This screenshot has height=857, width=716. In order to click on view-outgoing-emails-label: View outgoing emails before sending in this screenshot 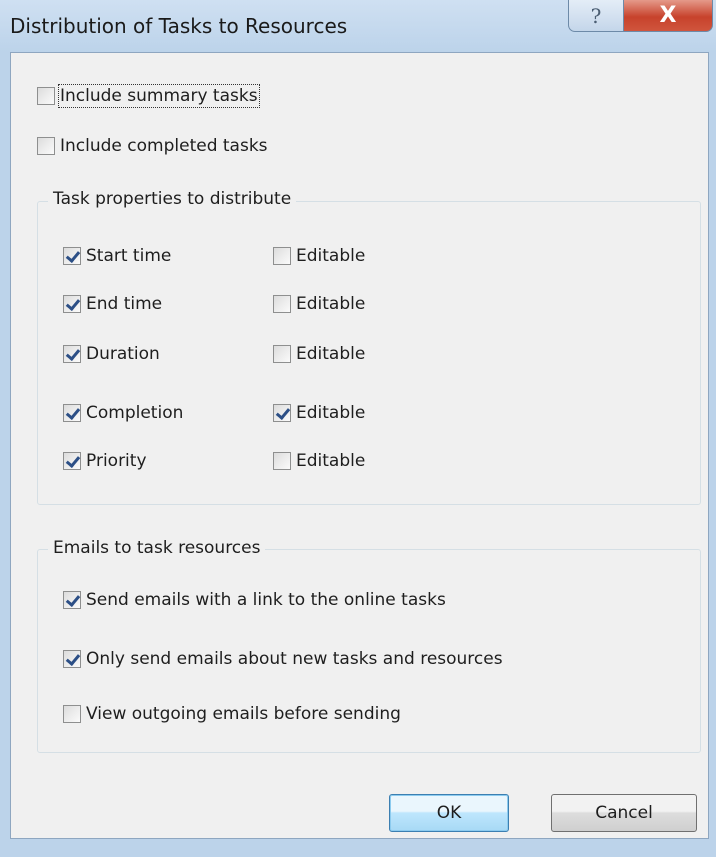, I will do `click(243, 714)`.